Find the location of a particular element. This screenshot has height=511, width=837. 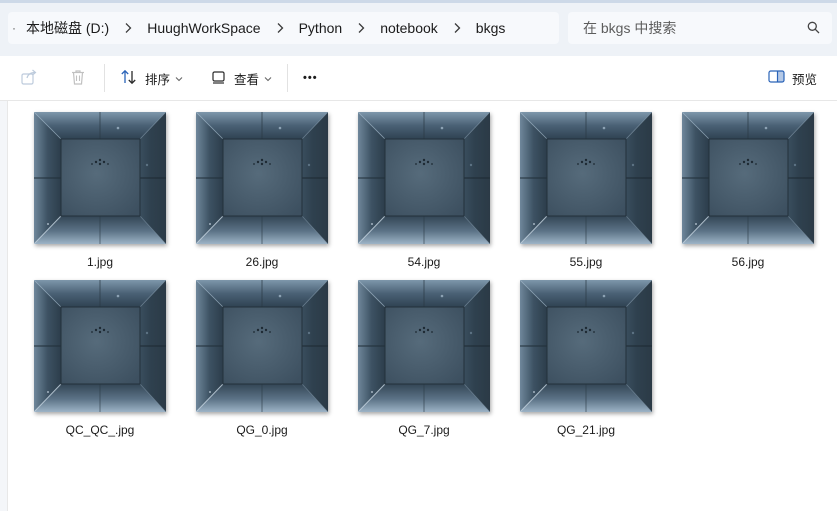

breadcrumb-item-bkgs: bkgs is located at coordinates (491, 28).